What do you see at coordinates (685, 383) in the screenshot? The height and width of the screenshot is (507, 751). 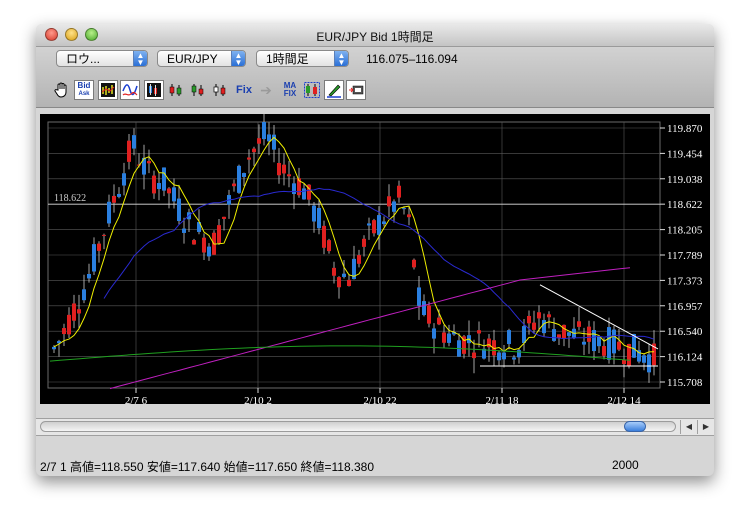 I see `price-label: 115.708` at bounding box center [685, 383].